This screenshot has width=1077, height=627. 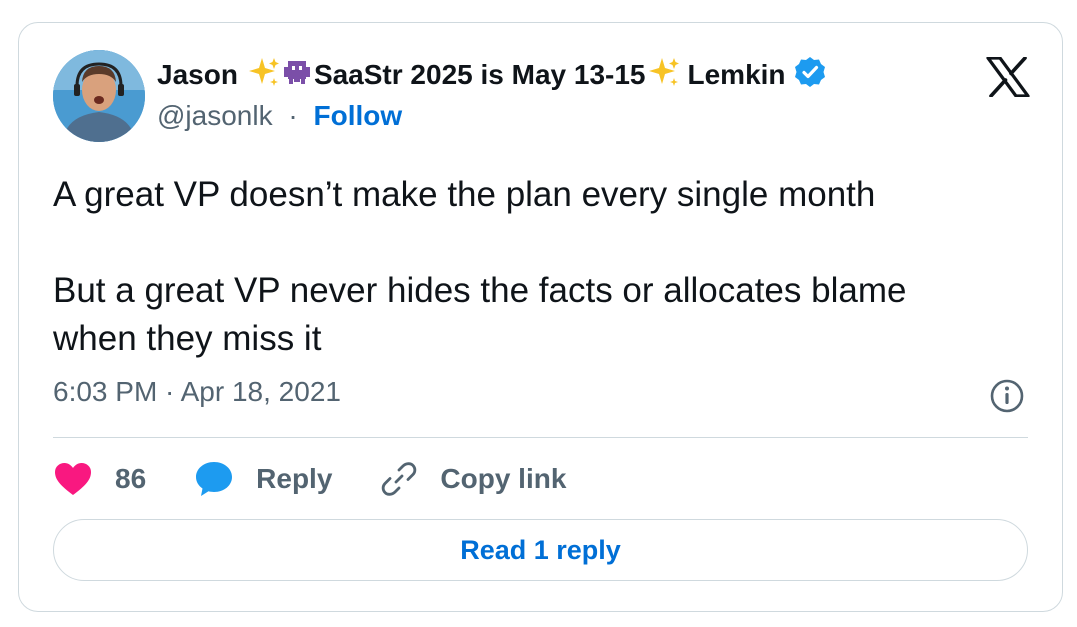 I want to click on alien-monster-icon, so click(x=297, y=75).